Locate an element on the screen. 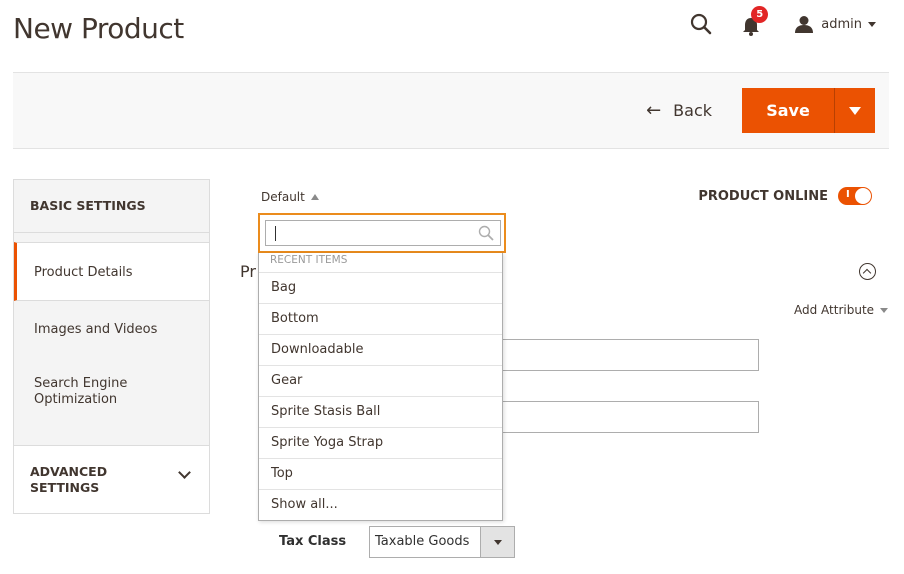 The image size is (904, 574). toggle-knob is located at coordinates (863, 196).